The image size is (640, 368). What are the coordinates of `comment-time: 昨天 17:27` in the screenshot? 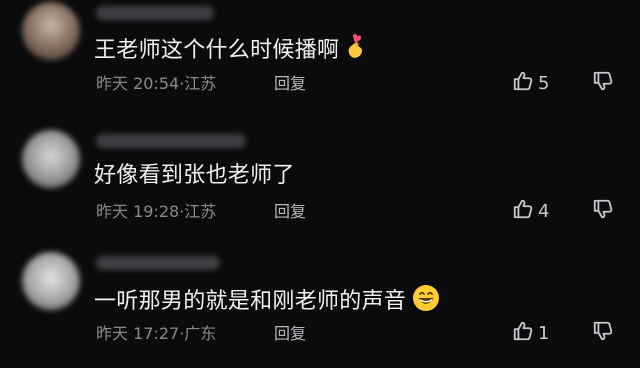 It's located at (138, 333).